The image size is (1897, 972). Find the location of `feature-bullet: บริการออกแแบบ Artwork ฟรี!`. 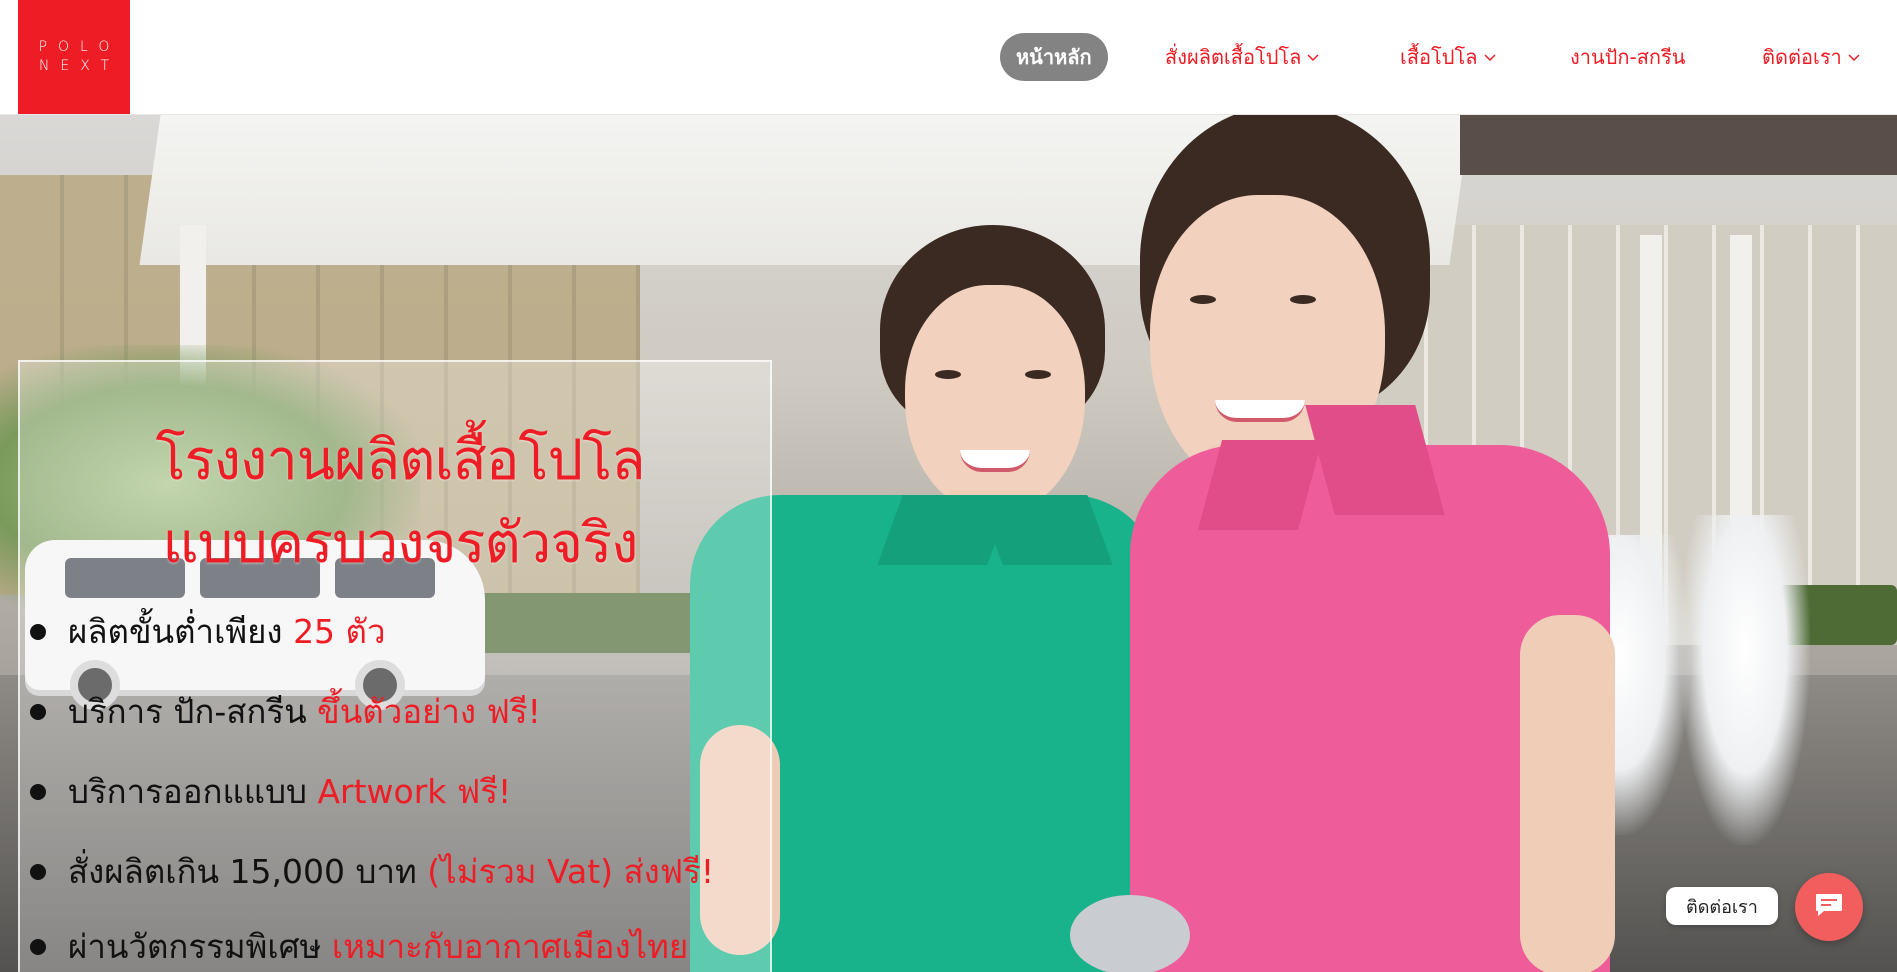

feature-bullet: บริการออกแแบบ Artwork ฟรี! is located at coordinates (270, 791).